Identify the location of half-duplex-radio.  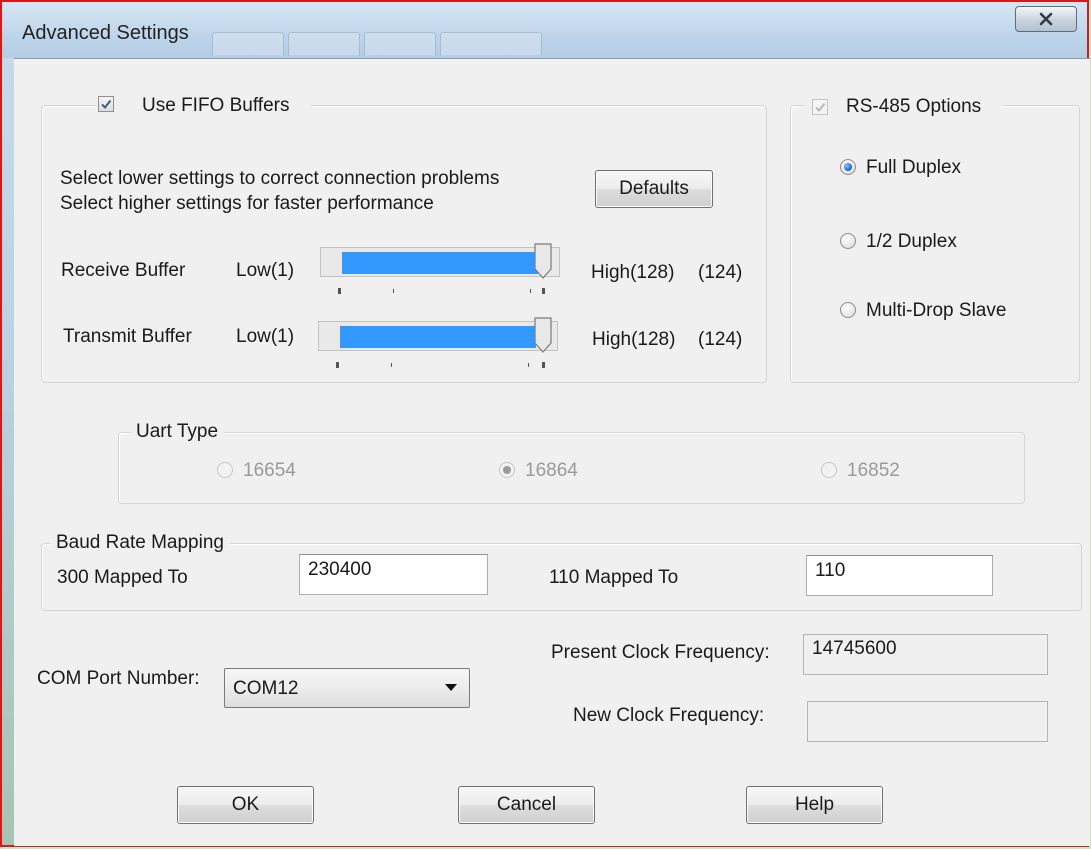
(848, 241).